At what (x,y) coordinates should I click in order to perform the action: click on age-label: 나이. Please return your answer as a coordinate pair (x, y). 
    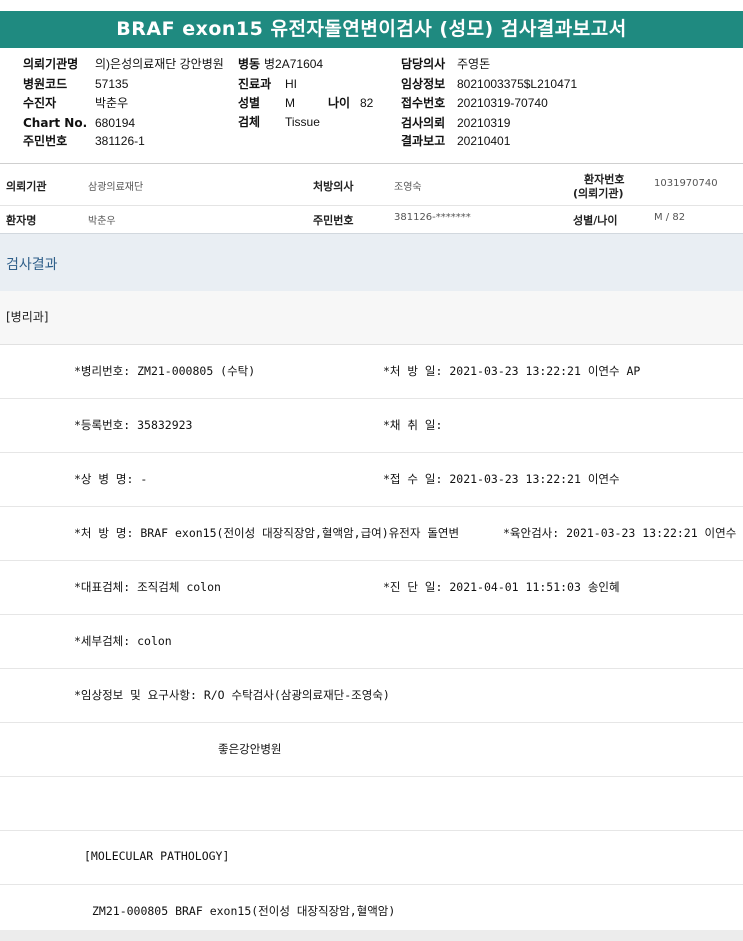
    Looking at the image, I should click on (339, 103).